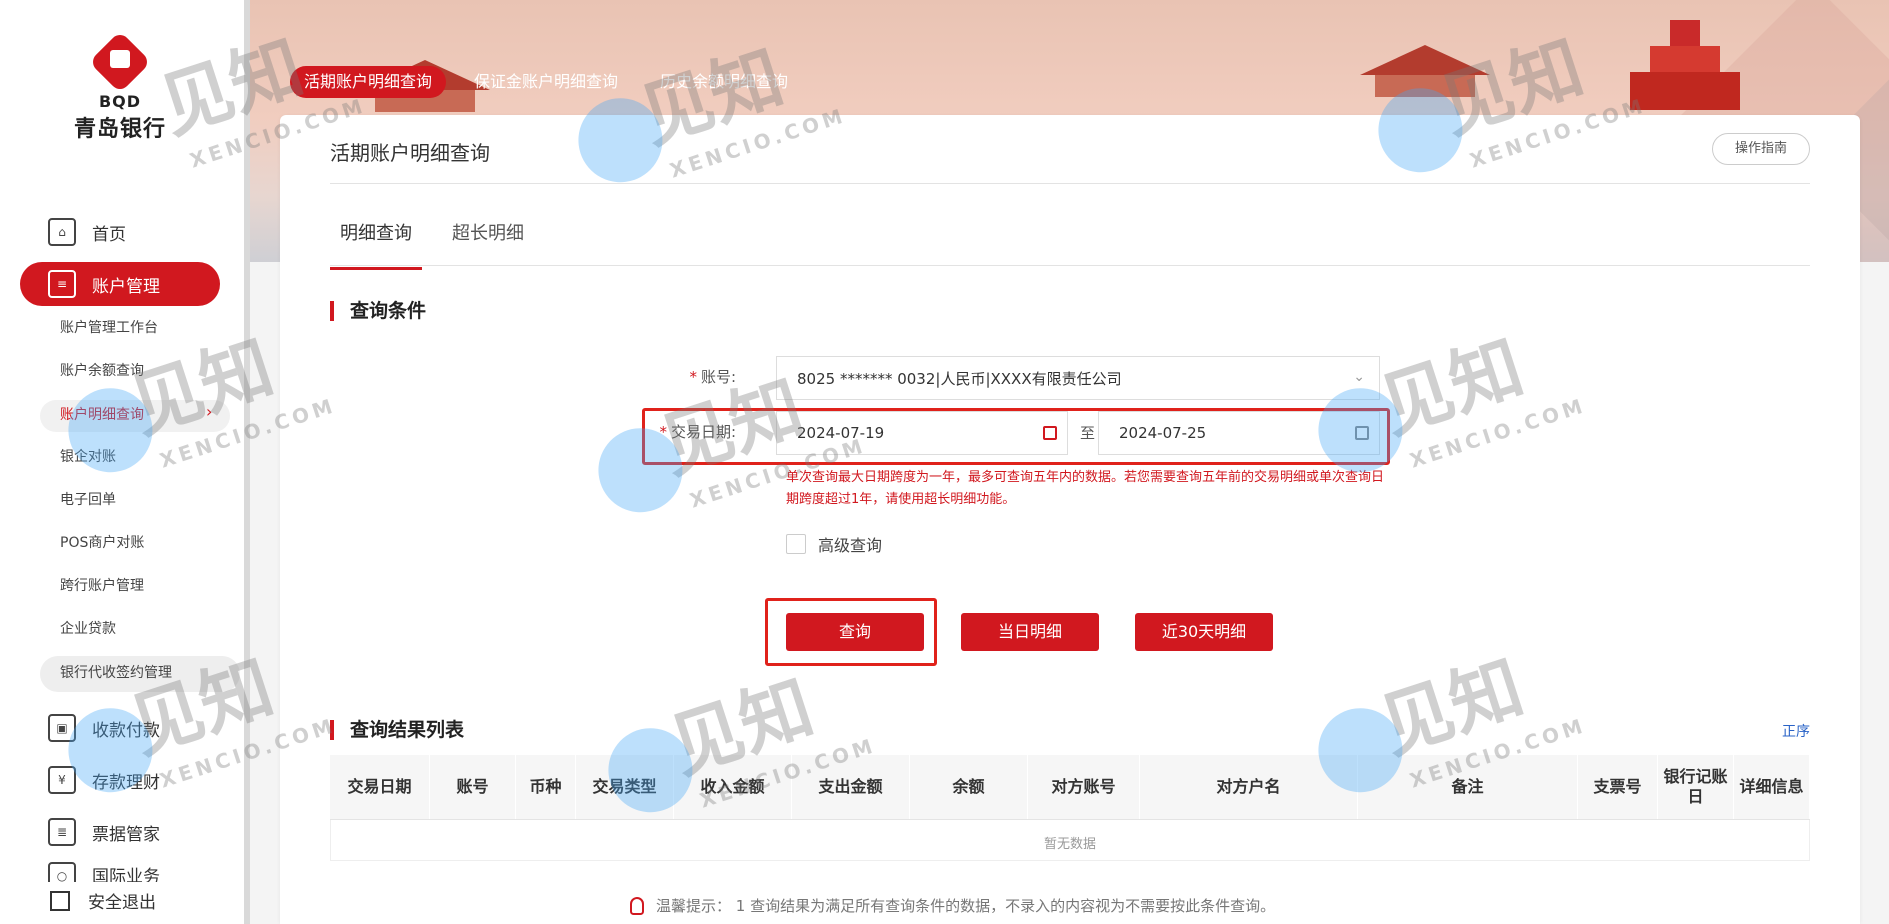 The image size is (1889, 924). Describe the element at coordinates (209, 411) in the screenshot. I see `chevron-right-icon: ›` at that location.